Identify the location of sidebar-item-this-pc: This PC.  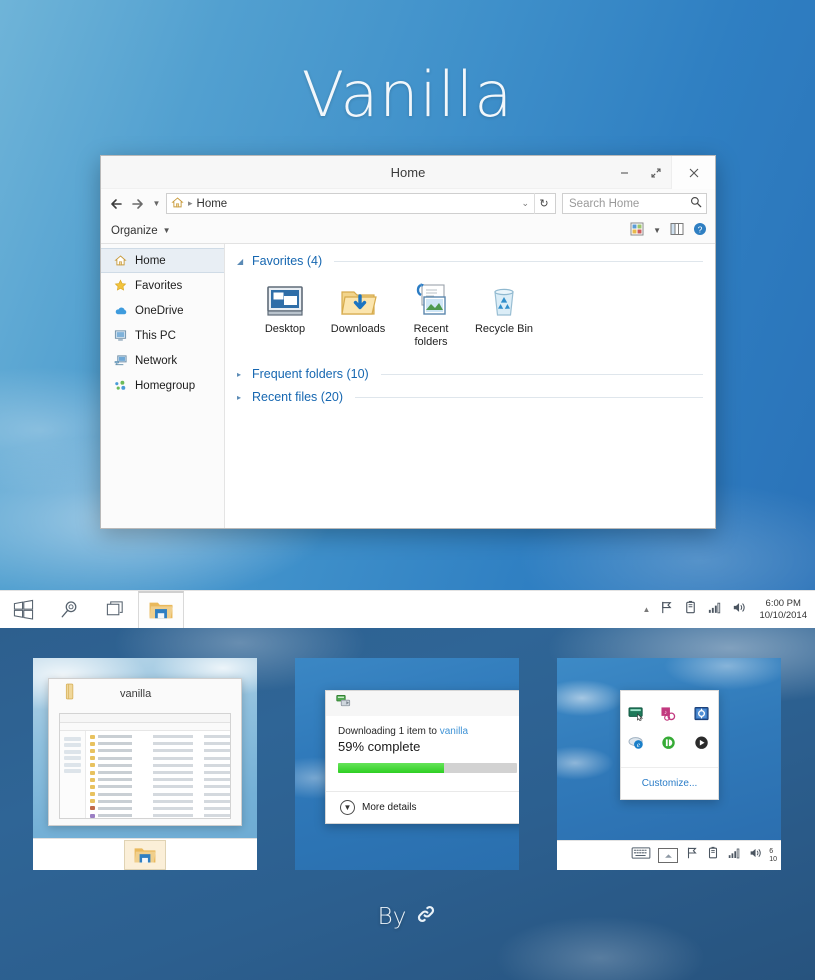
(162, 335).